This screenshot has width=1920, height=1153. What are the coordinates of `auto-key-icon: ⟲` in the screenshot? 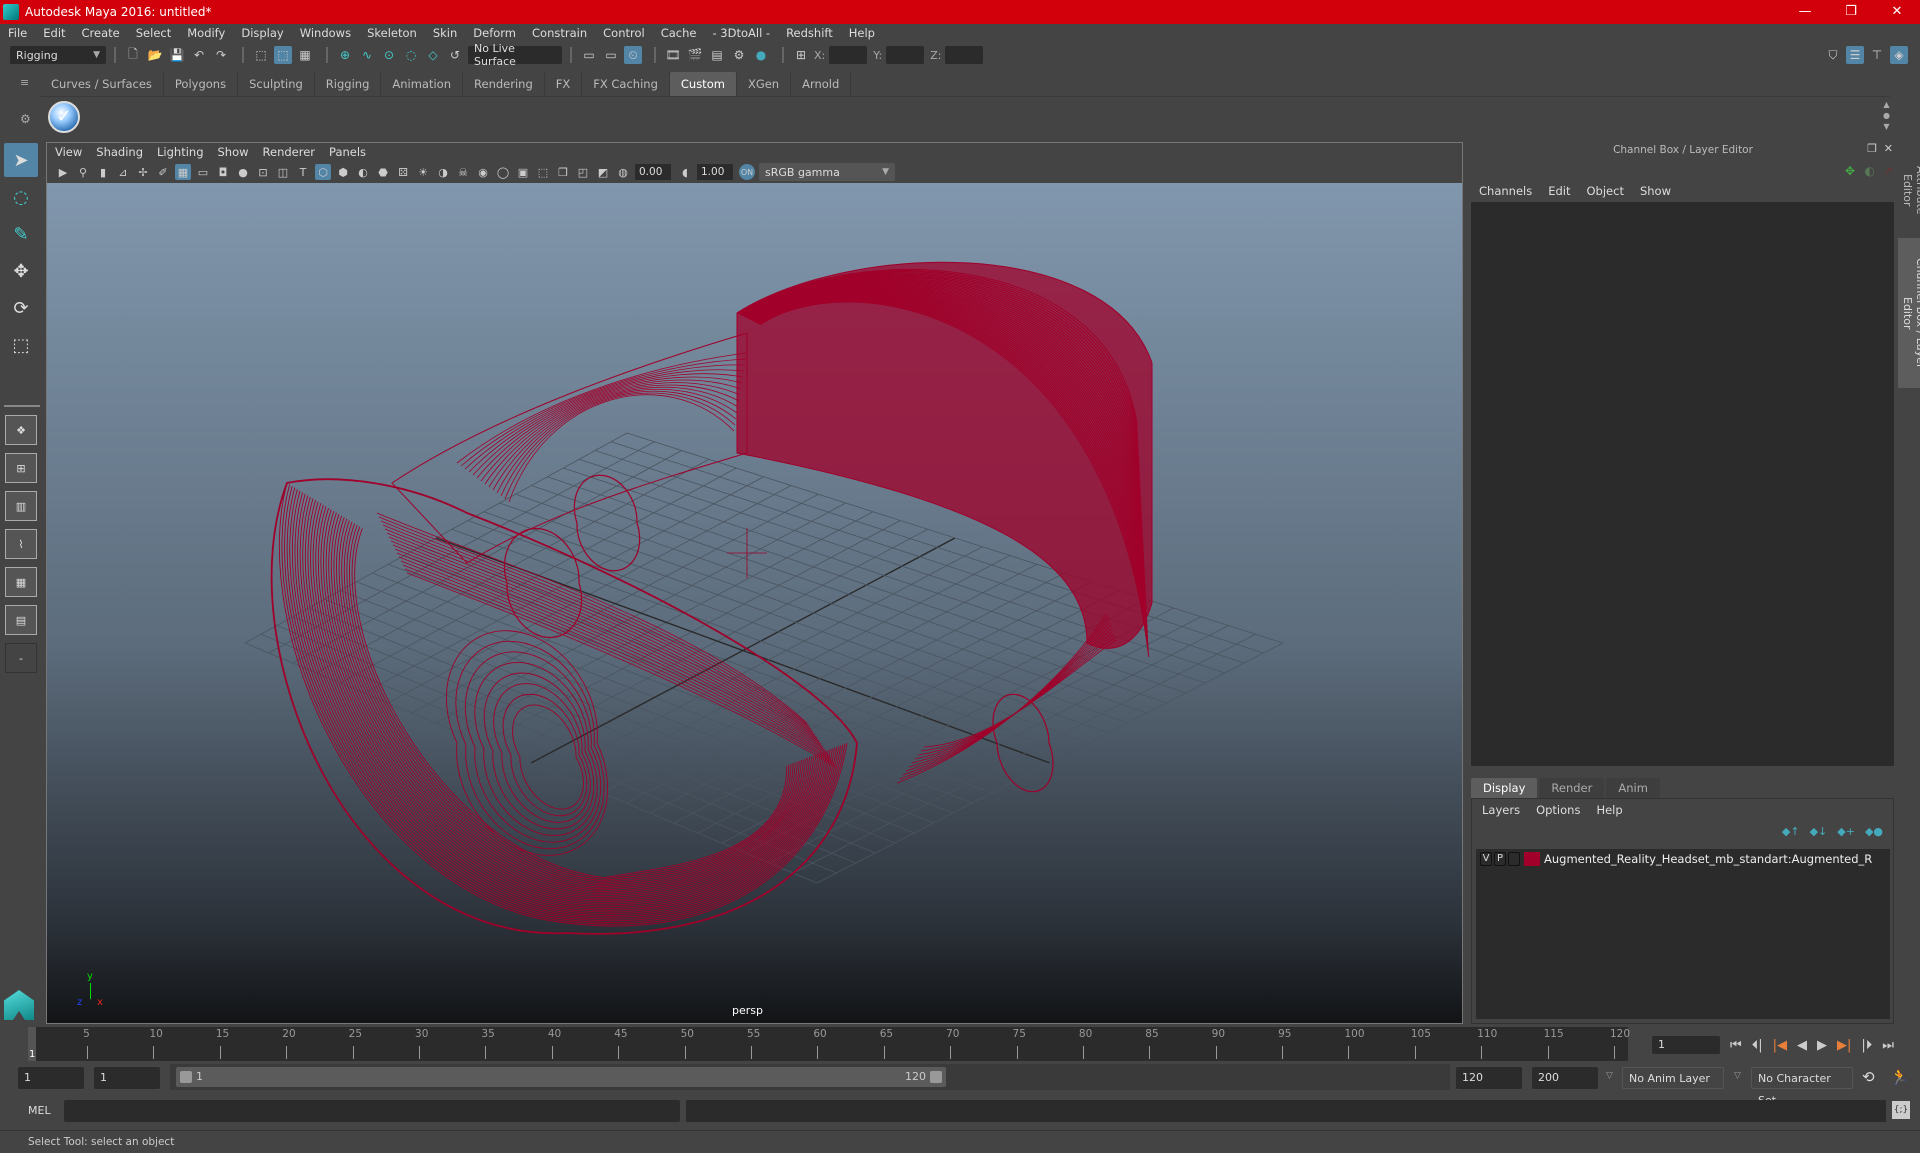 It's located at (1868, 1077).